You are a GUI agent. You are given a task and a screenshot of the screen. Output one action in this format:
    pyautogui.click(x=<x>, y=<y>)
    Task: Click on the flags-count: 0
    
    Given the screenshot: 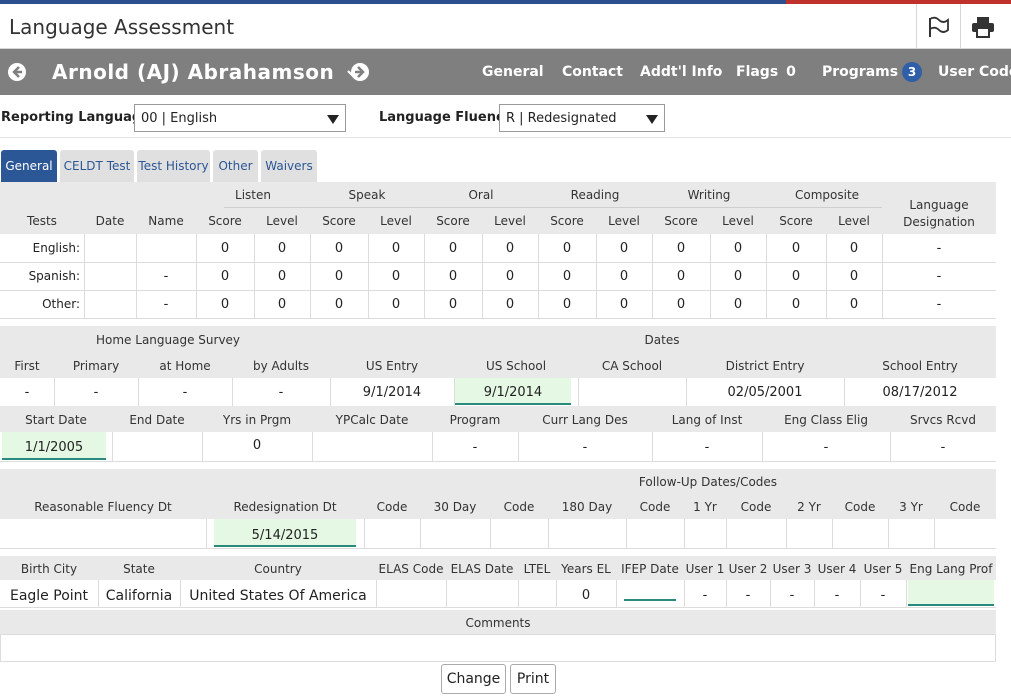 What is the action you would take?
    pyautogui.click(x=791, y=72)
    